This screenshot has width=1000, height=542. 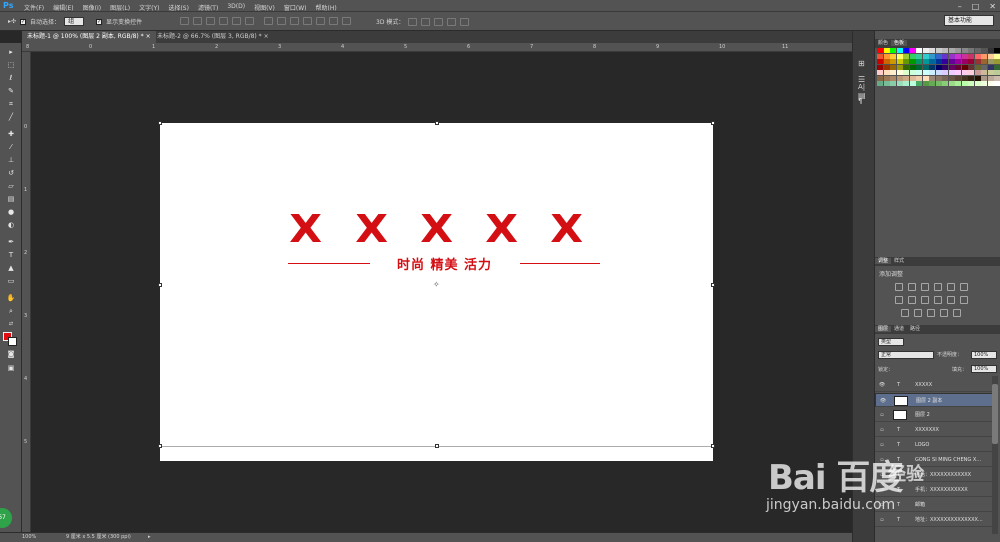 What do you see at coordinates (89, 37) in the screenshot?
I see `tab-doc-1: 未标题-1 @ 100% (图层 2 副本, RGB/8) * ×` at bounding box center [89, 37].